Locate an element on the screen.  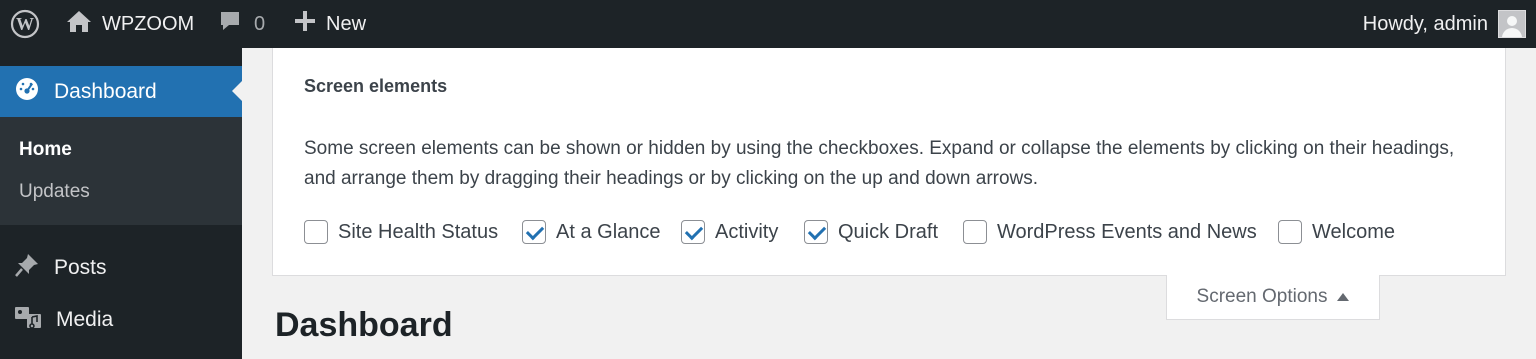
option-quick-draft: Quick Draft is located at coordinates (871, 232).